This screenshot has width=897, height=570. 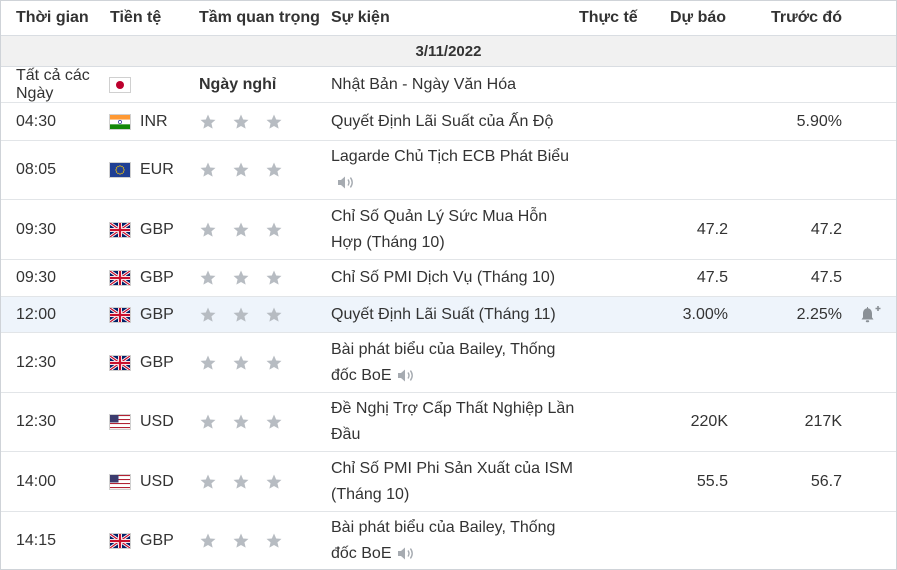 I want to click on event-currency: INR, so click(x=154, y=121).